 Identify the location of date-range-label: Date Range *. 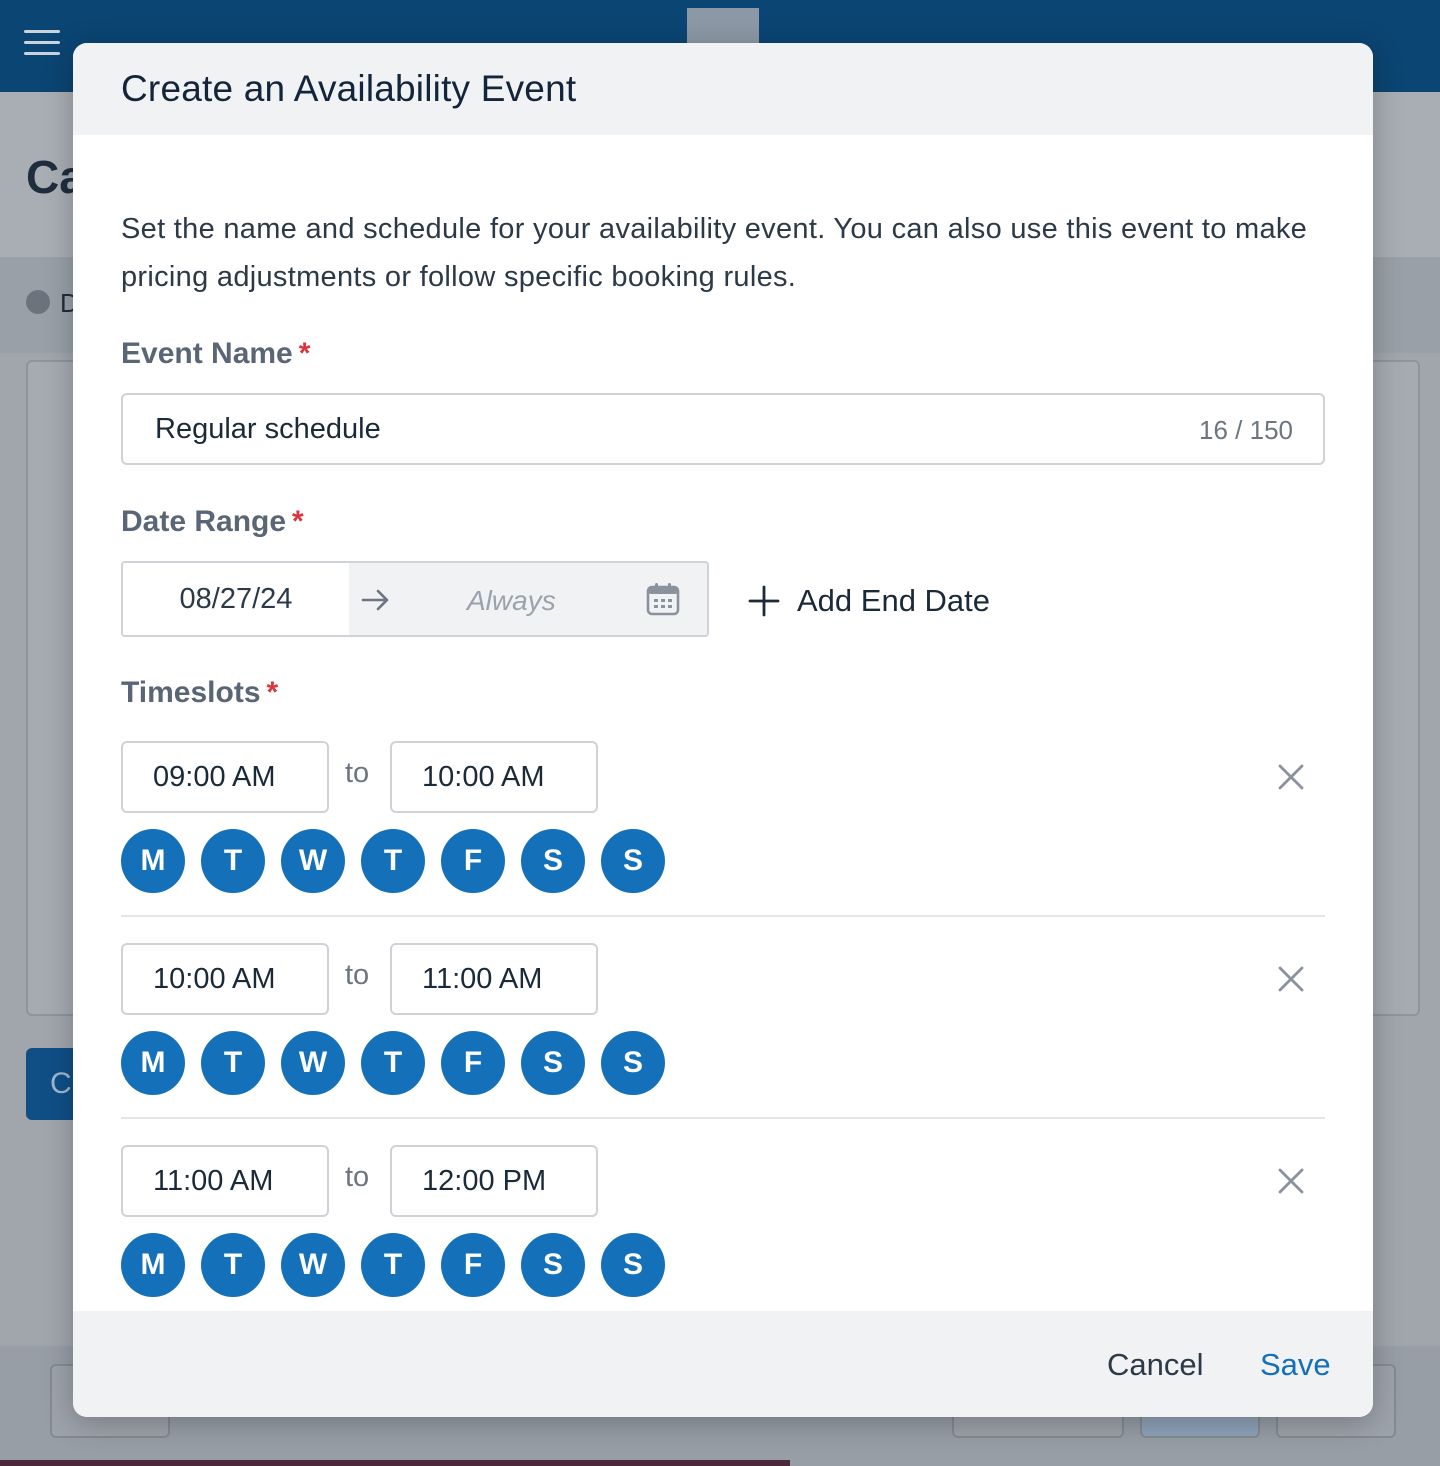
(212, 522).